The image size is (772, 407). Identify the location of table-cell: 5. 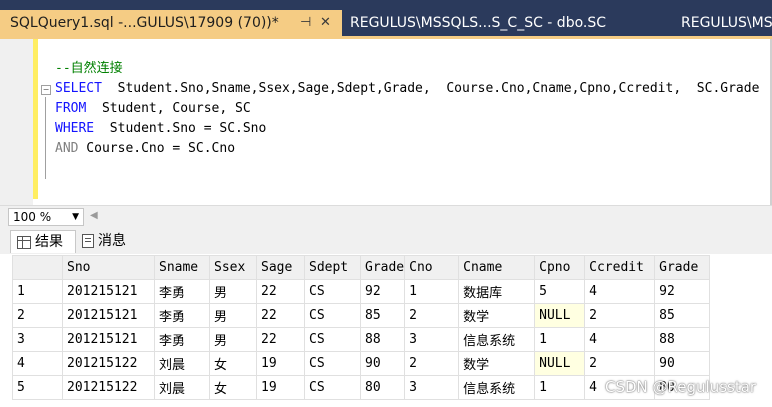
(560, 291).